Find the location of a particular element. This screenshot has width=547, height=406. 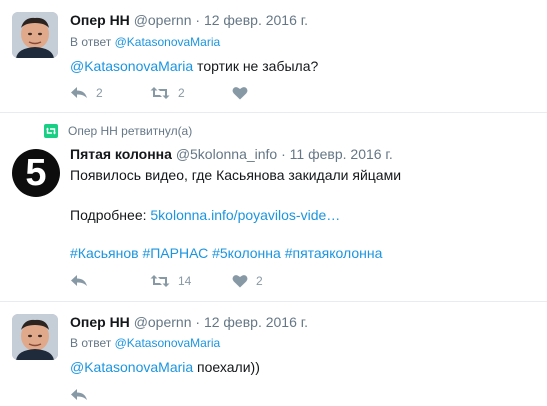

retweet-button: 14 is located at coordinates (170, 281).